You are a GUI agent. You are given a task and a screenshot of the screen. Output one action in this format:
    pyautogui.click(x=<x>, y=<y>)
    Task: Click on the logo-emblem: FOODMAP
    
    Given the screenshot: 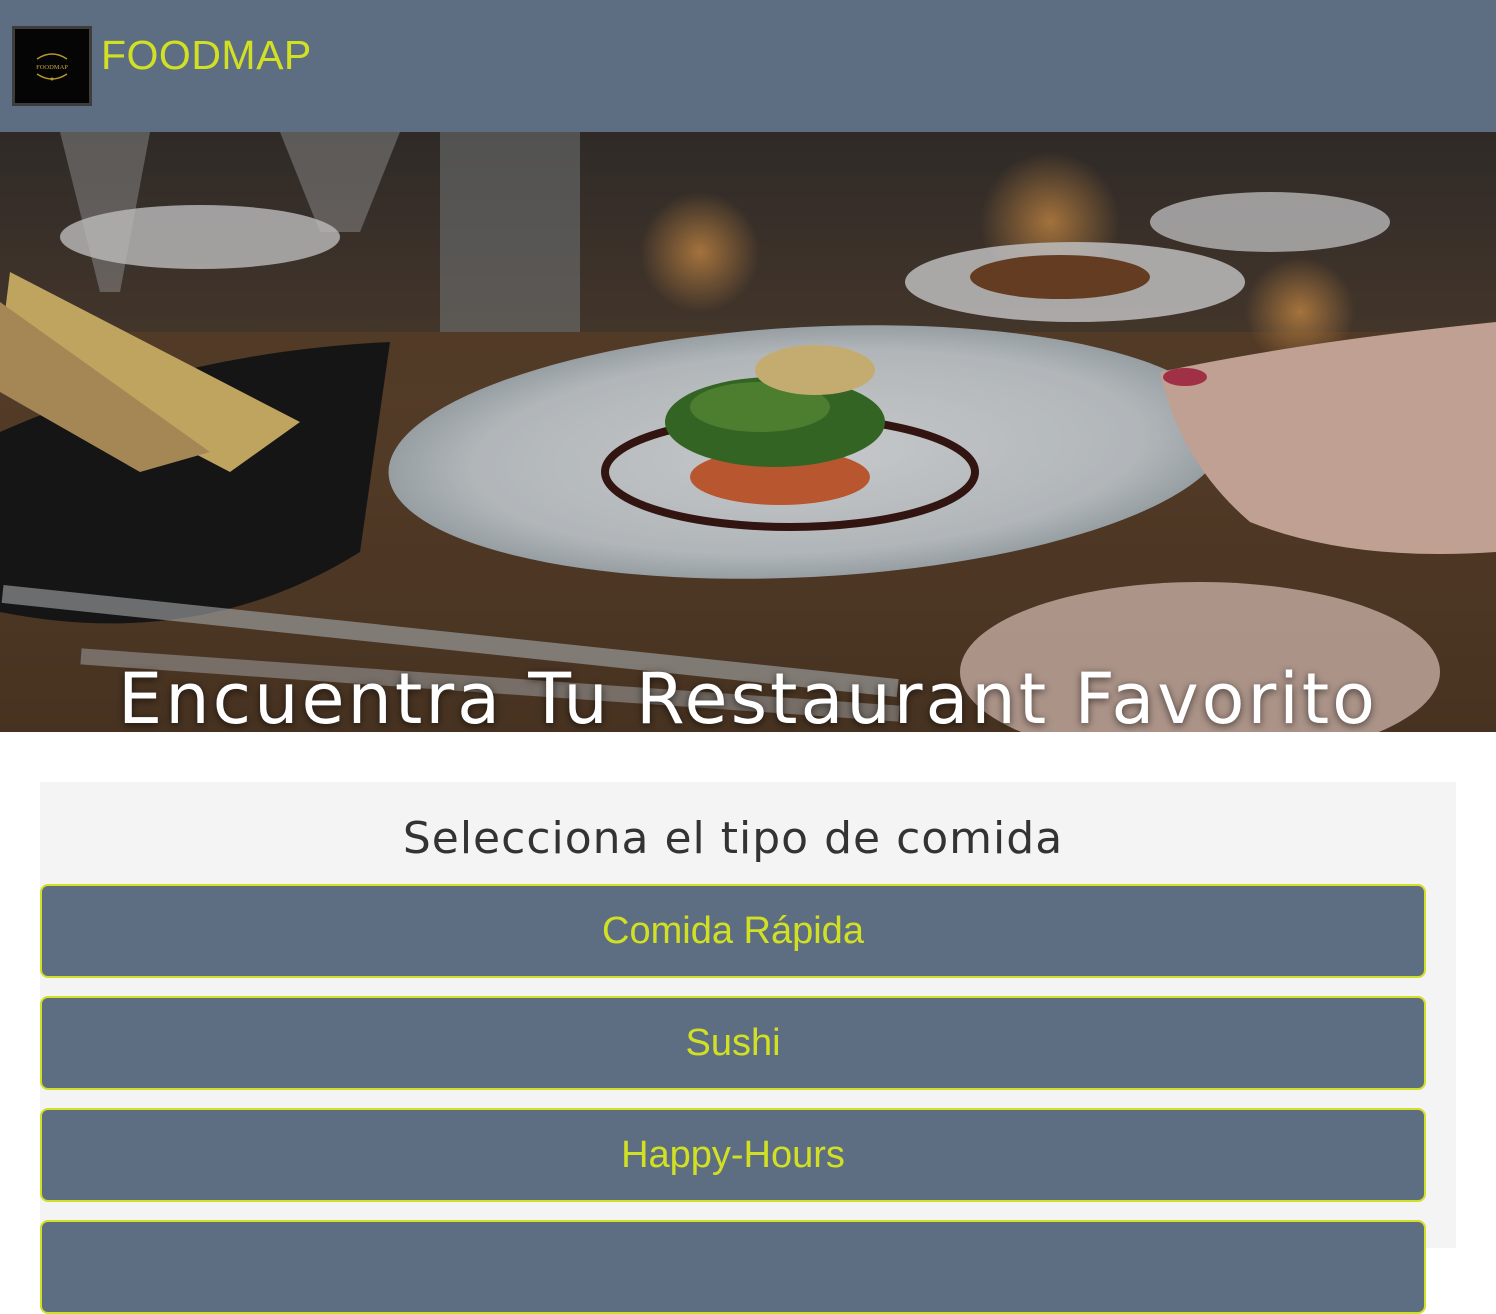 What is the action you would take?
    pyautogui.click(x=52, y=66)
    